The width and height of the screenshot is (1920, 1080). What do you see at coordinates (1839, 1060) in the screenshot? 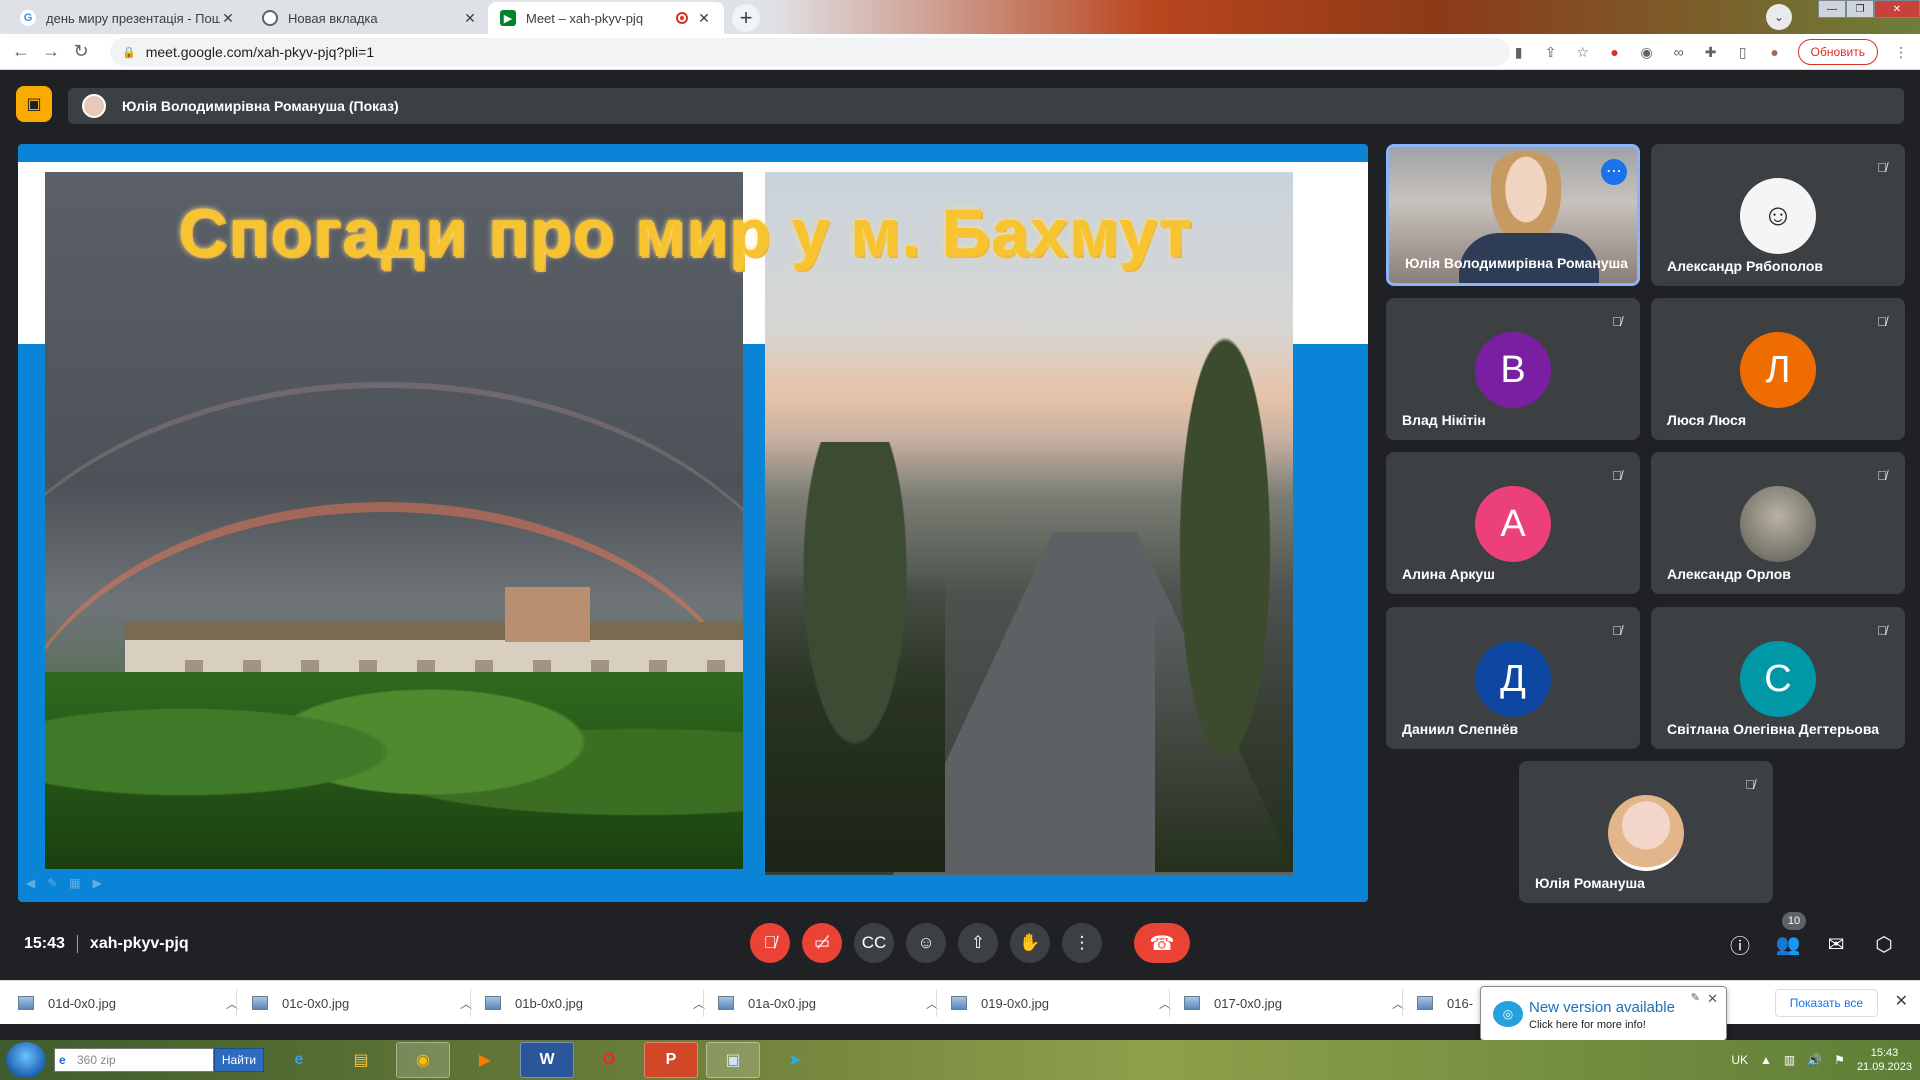
I see `flag-icon: ⚑` at bounding box center [1839, 1060].